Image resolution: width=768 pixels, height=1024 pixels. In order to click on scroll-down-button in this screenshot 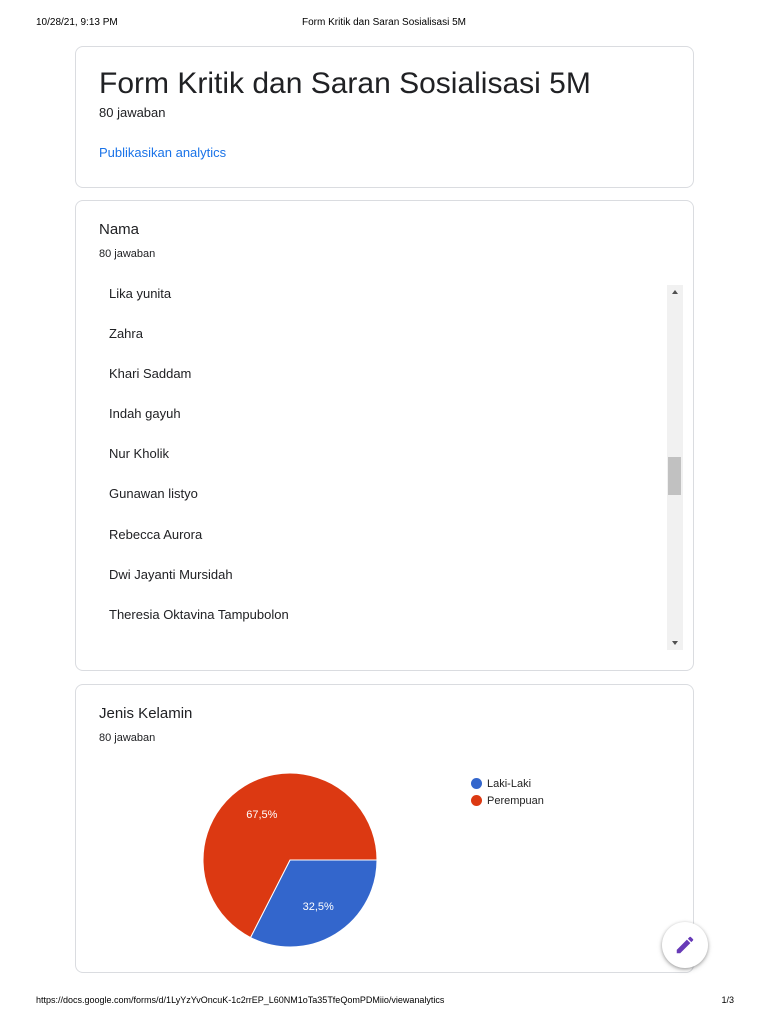, I will do `click(675, 643)`.